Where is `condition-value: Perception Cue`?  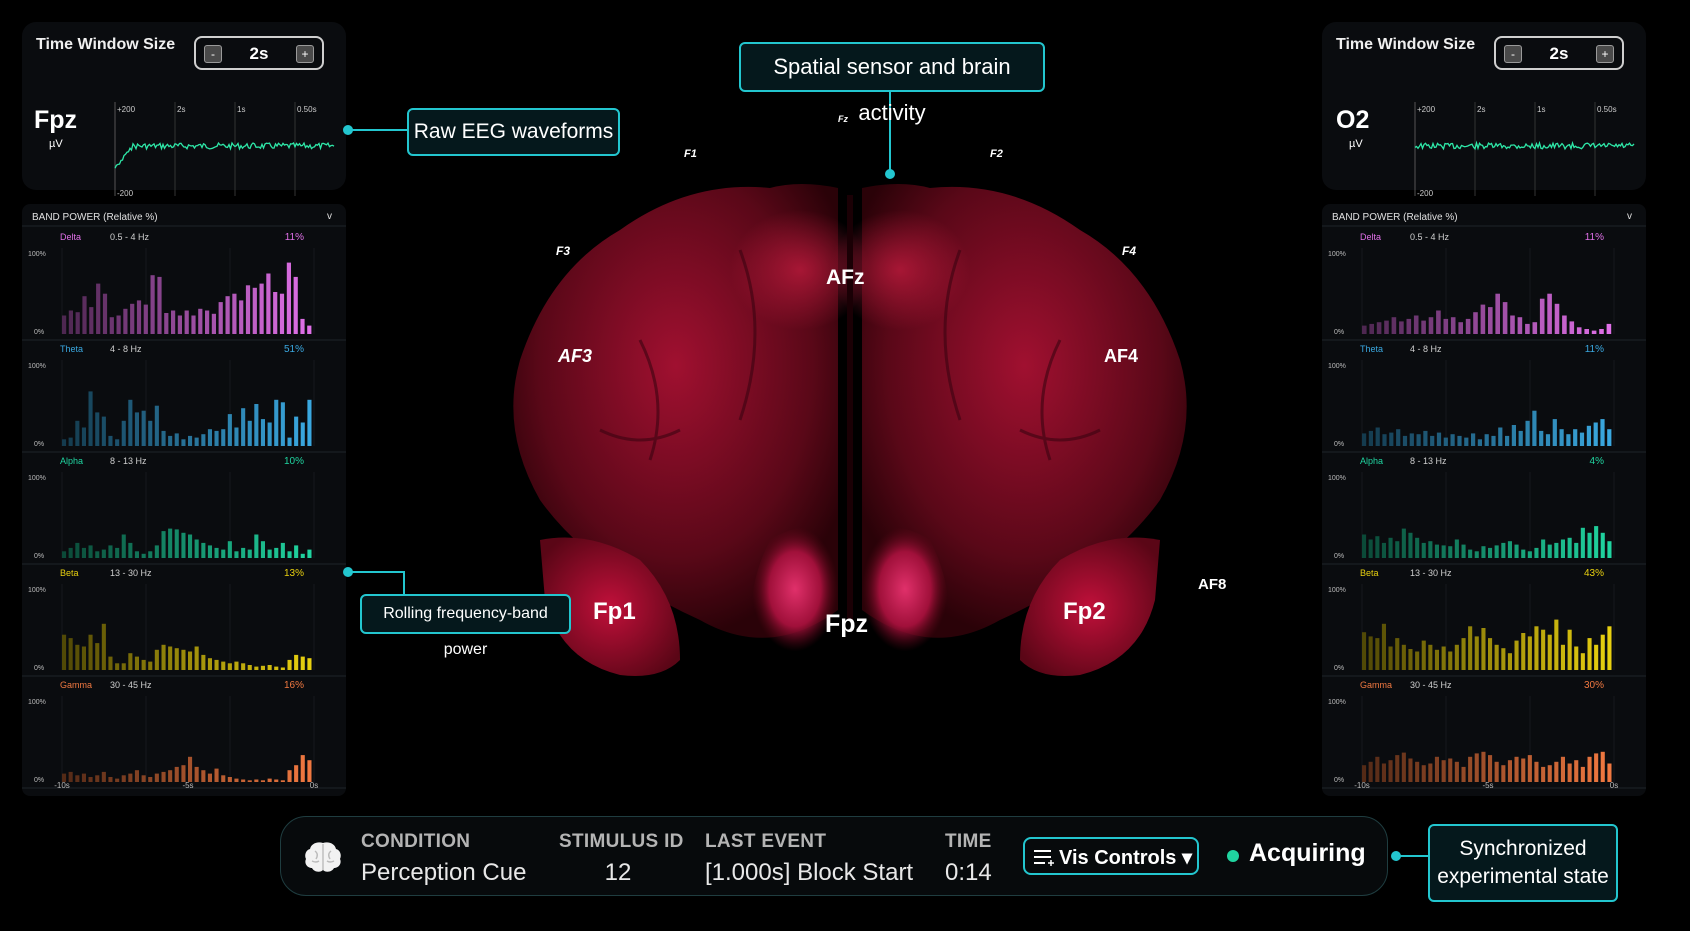 condition-value: Perception Cue is located at coordinates (444, 872).